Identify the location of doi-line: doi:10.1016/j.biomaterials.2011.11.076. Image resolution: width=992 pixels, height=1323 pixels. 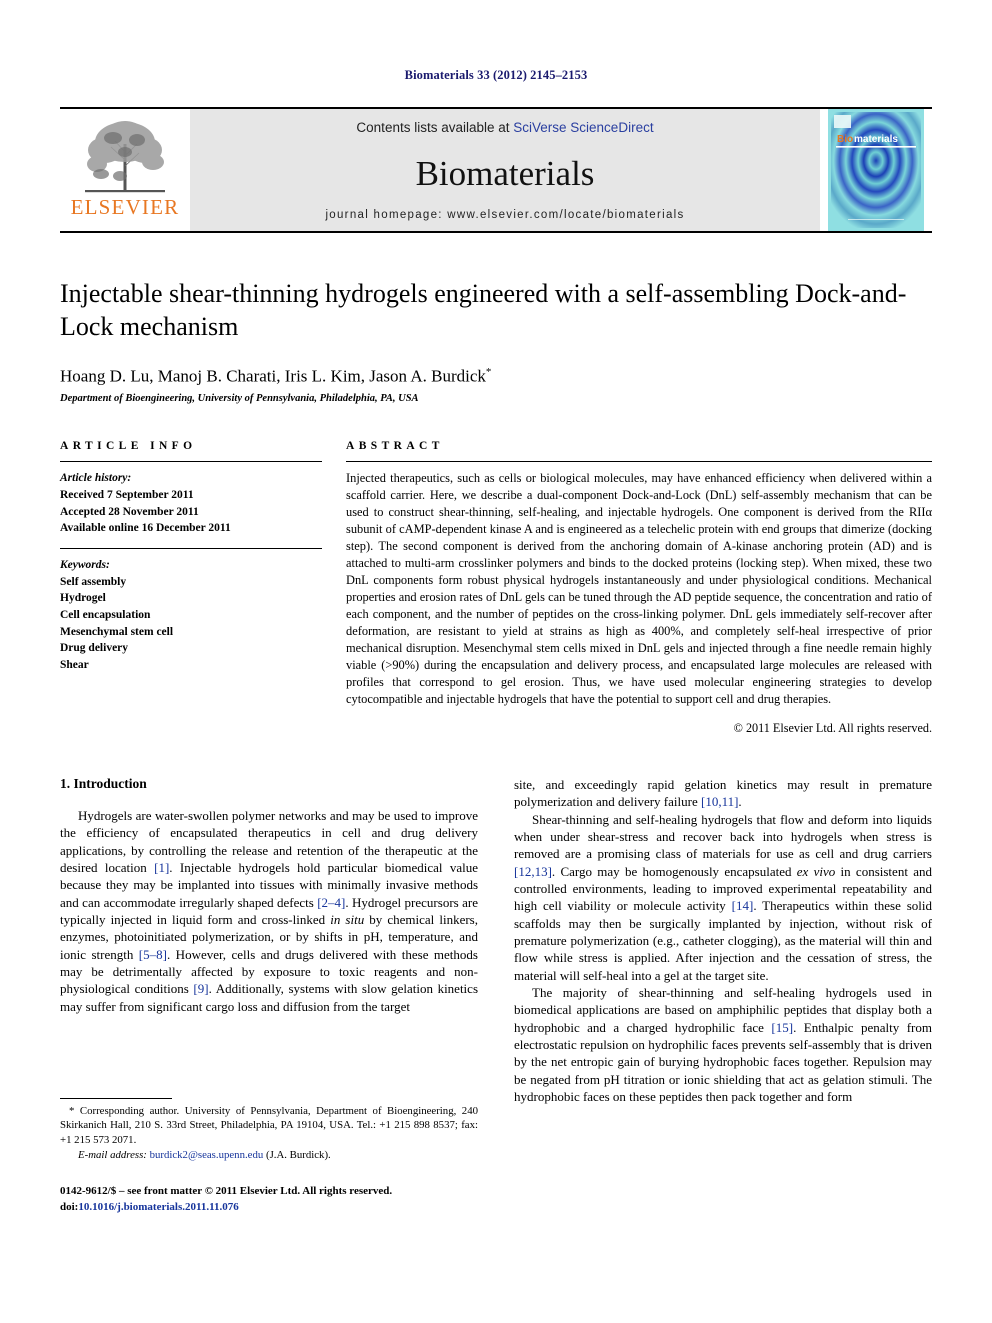
(269, 1207).